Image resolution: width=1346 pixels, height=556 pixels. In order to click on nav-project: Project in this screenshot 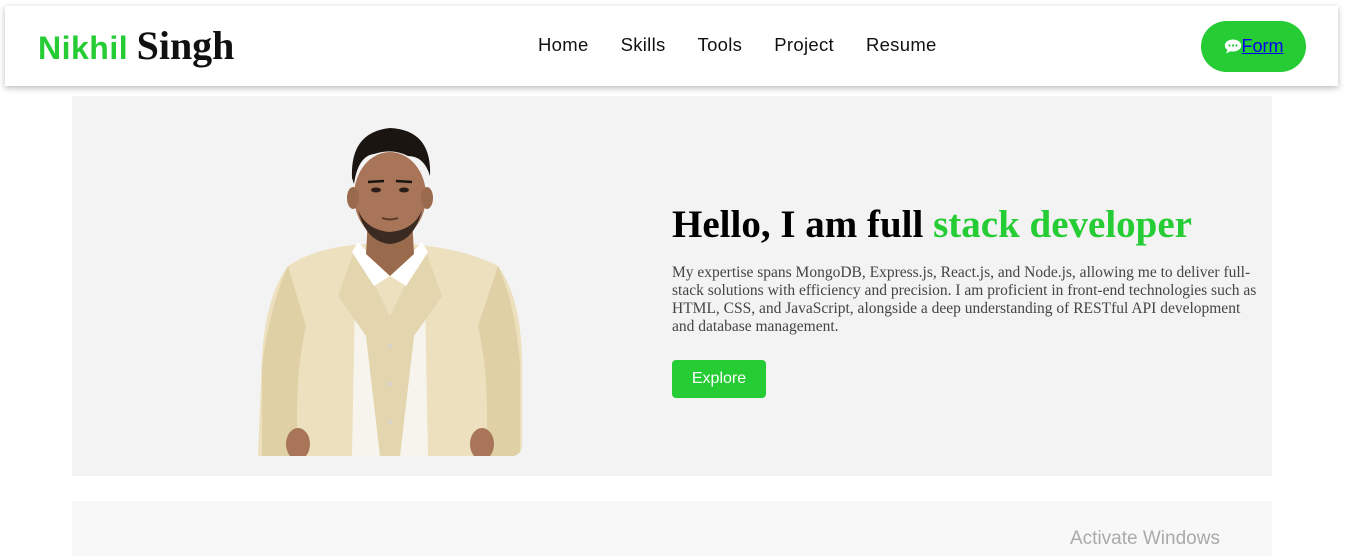, I will do `click(804, 45)`.